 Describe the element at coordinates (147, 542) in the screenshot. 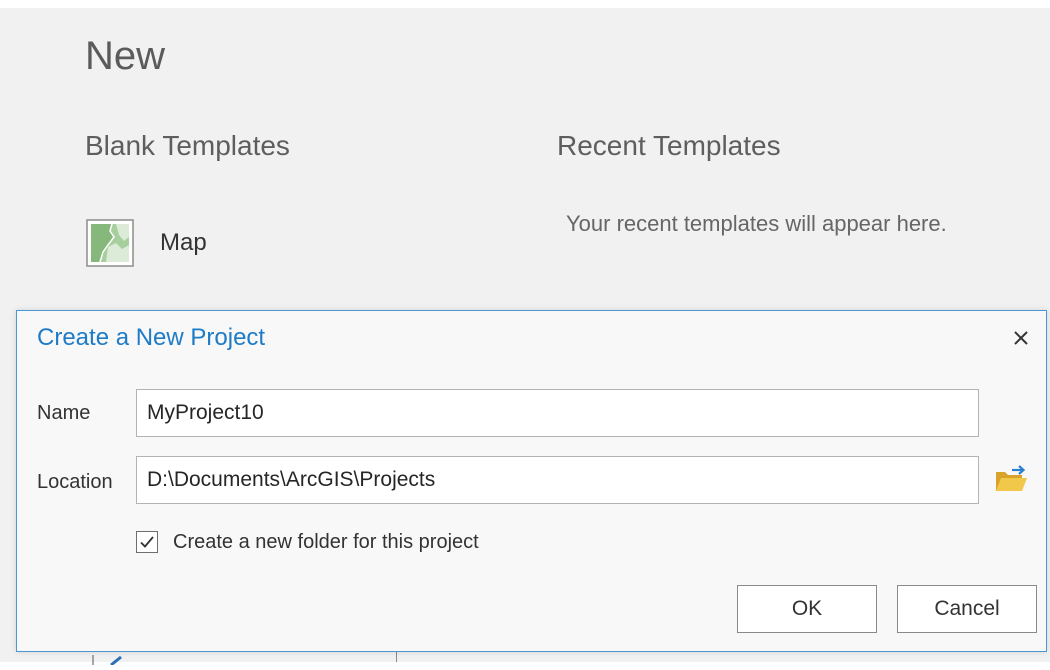

I see `create-folder-checkbox` at that location.